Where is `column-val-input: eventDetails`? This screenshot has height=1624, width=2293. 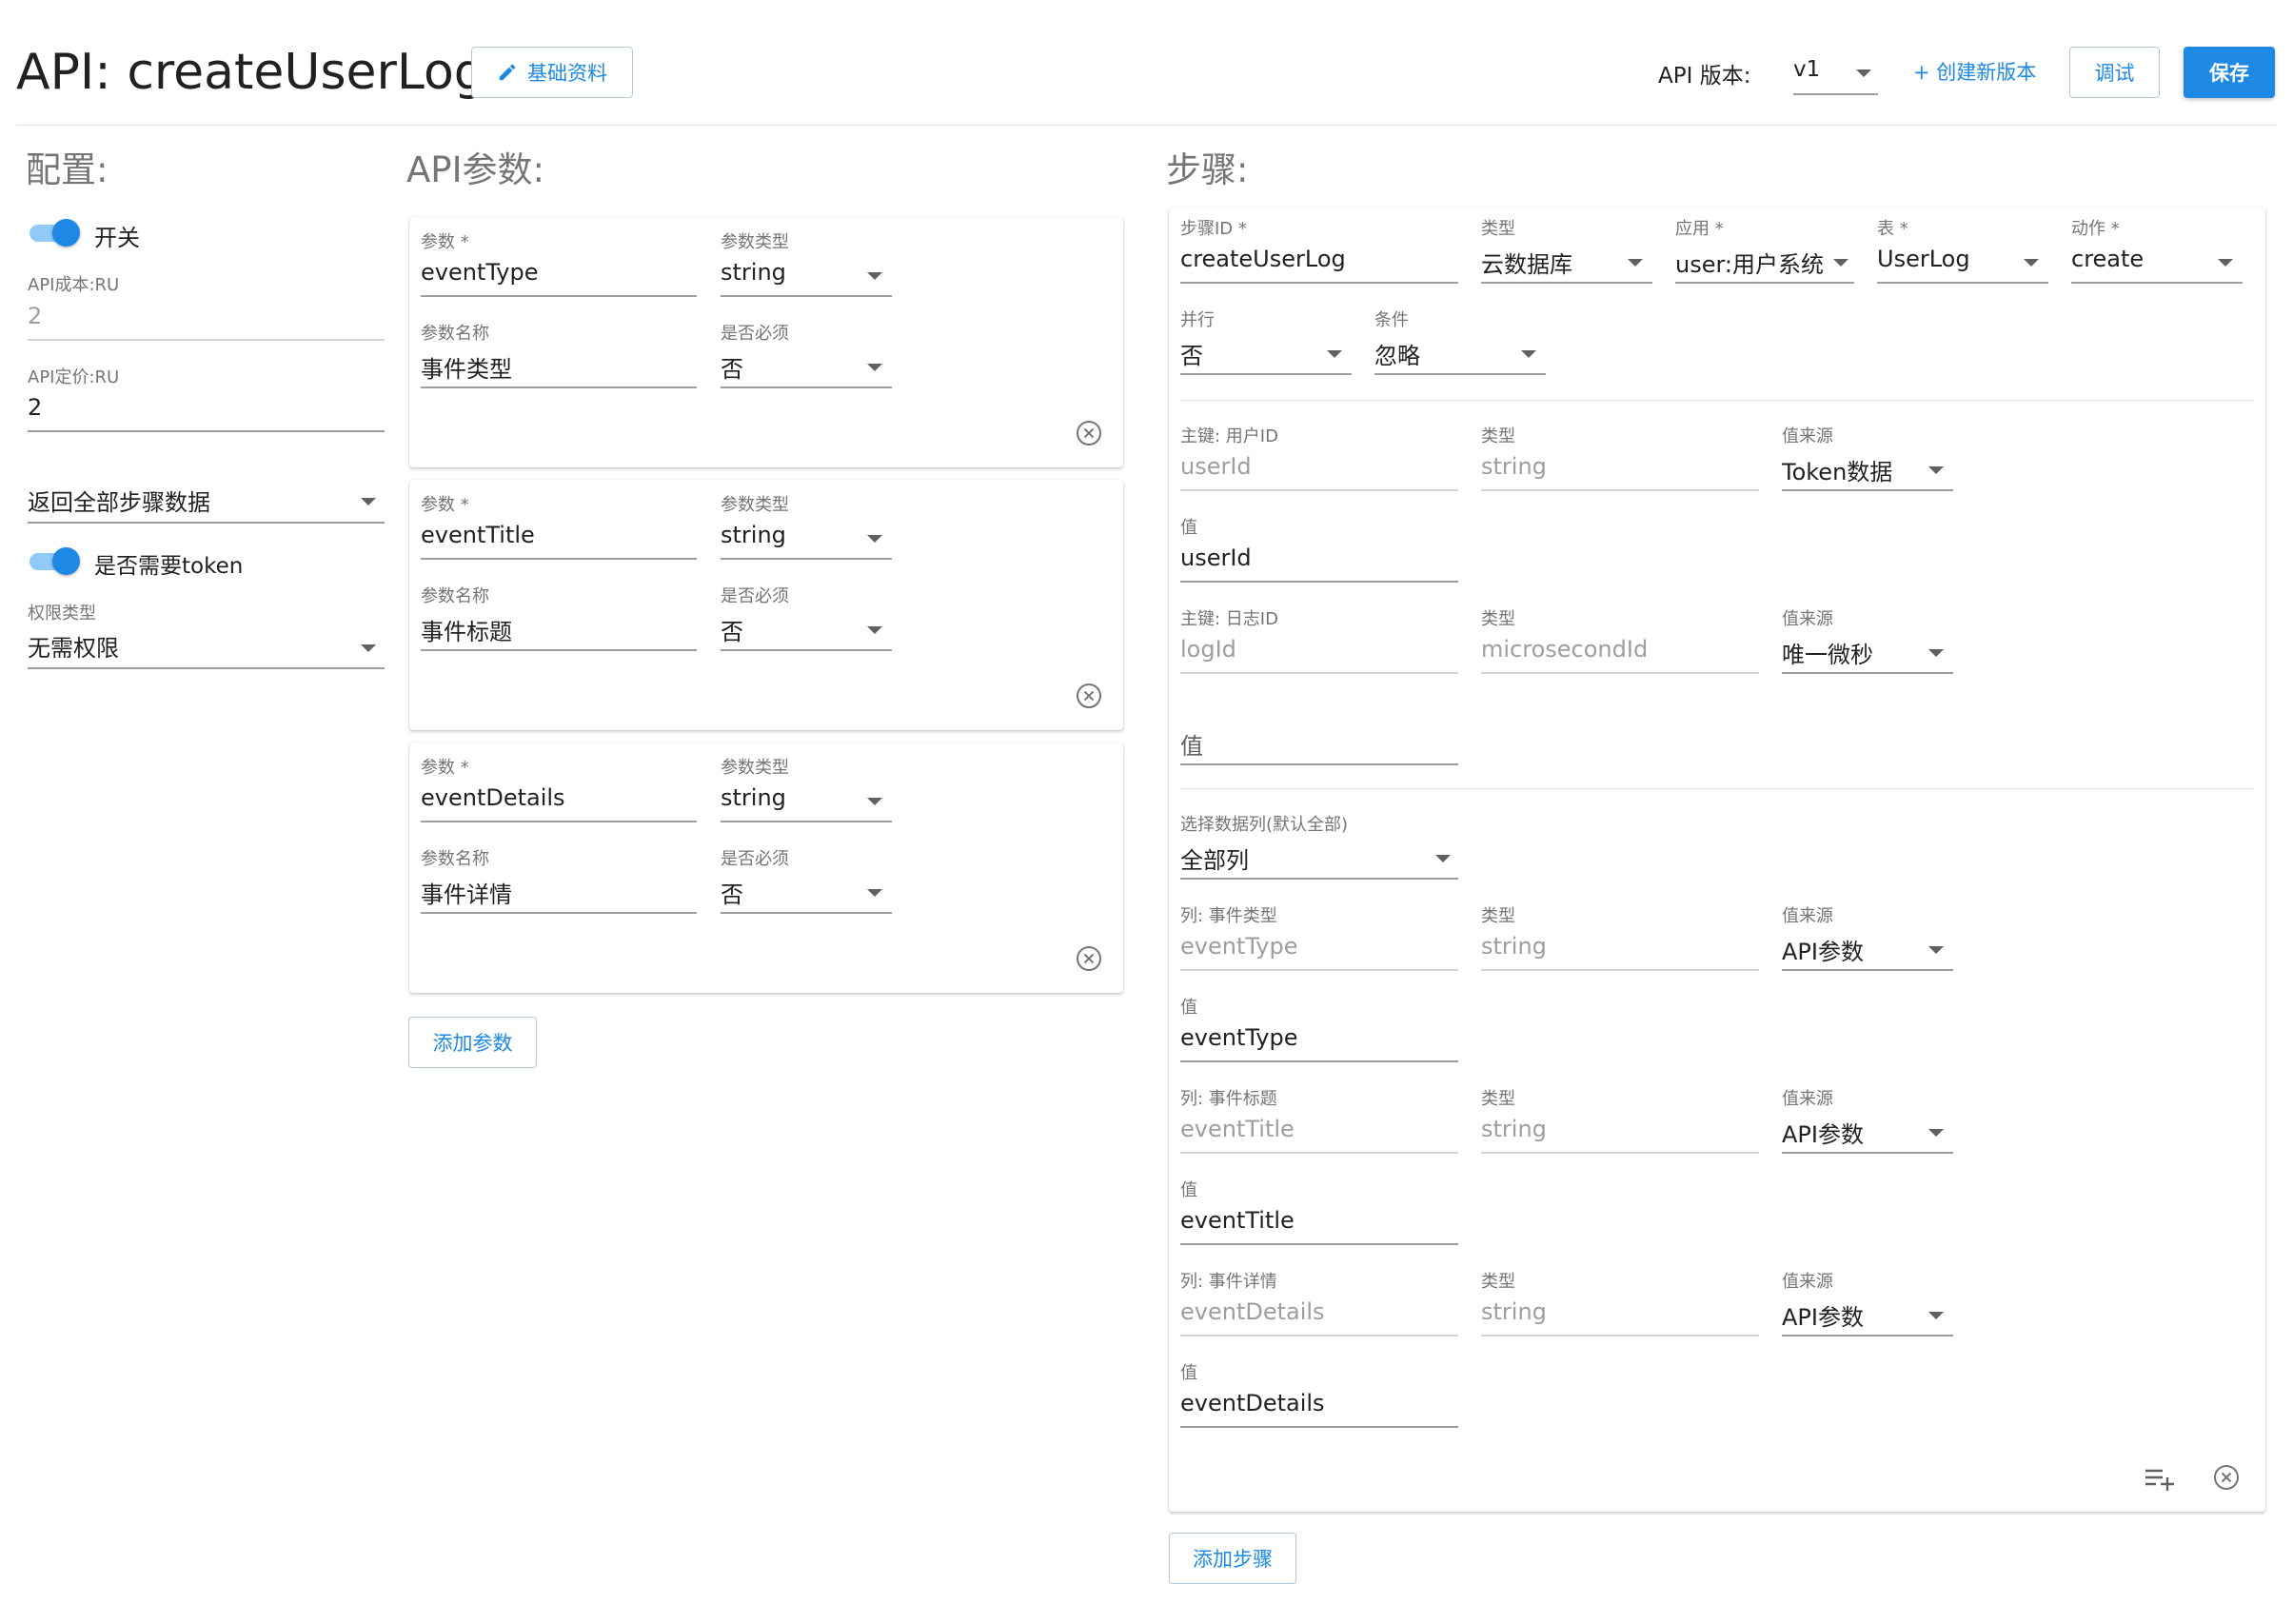 column-val-input: eventDetails is located at coordinates (1253, 1403).